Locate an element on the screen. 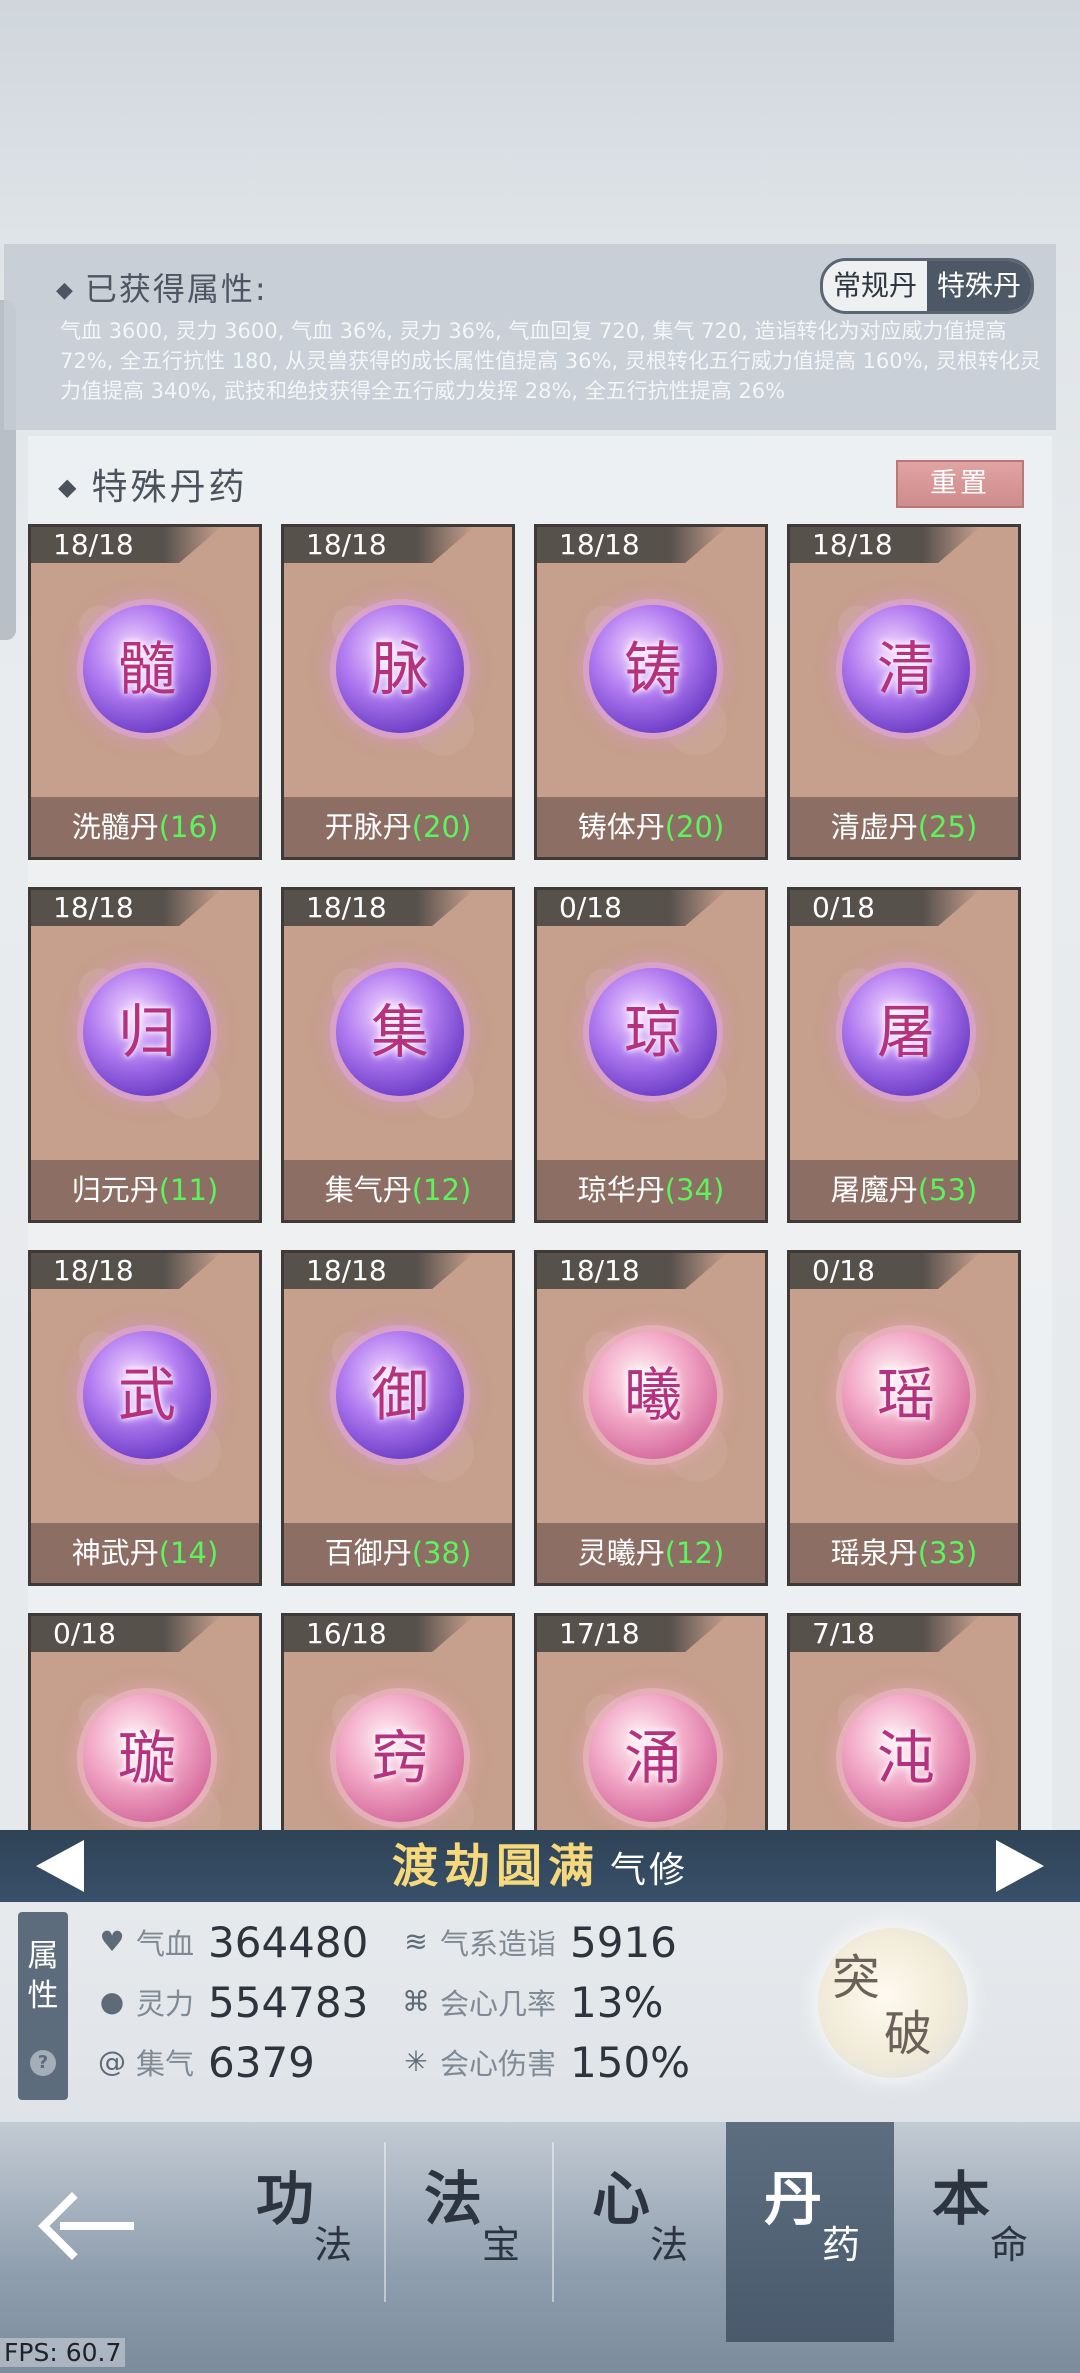 Image resolution: width=1080 pixels, height=2373 pixels. pill-name-bar: 铸体丹(20) is located at coordinates (651, 827).